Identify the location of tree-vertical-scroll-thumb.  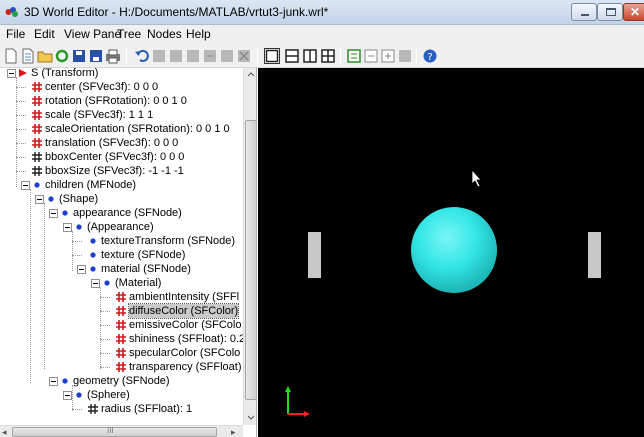
(250, 260).